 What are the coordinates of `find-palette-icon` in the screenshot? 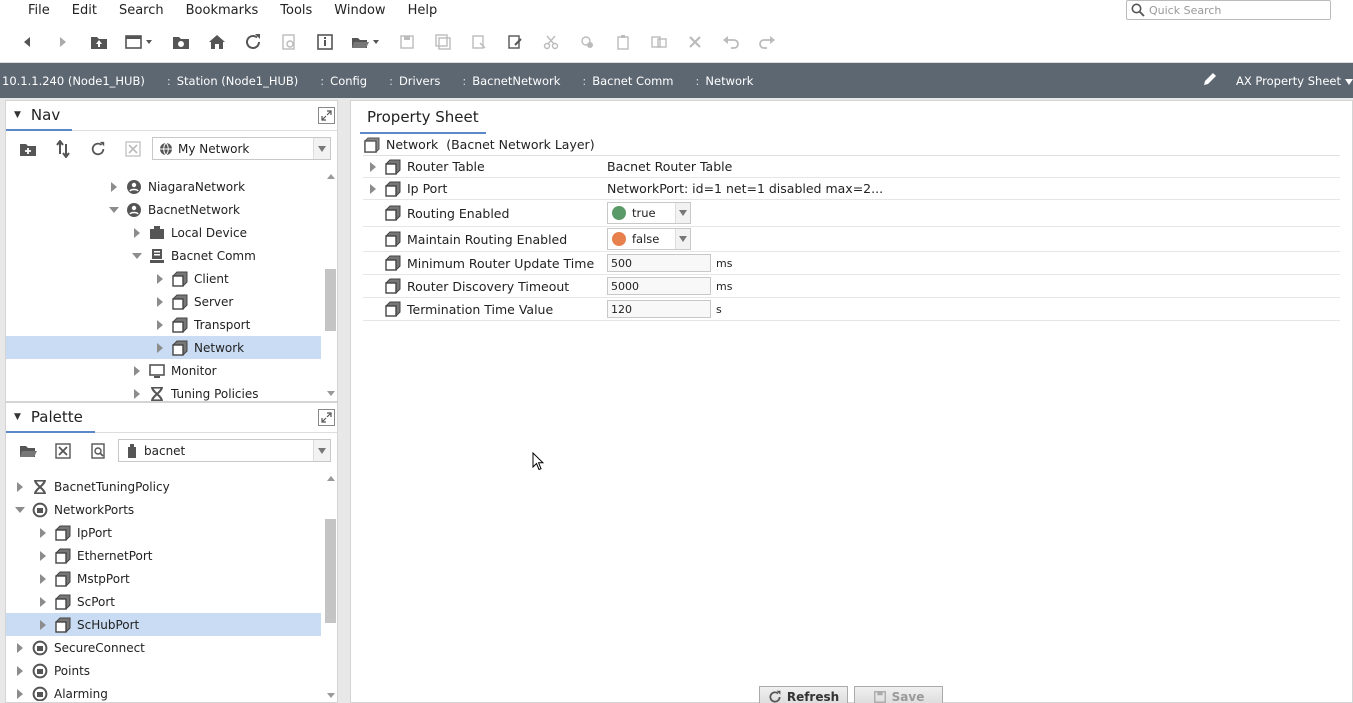 It's located at (98, 451).